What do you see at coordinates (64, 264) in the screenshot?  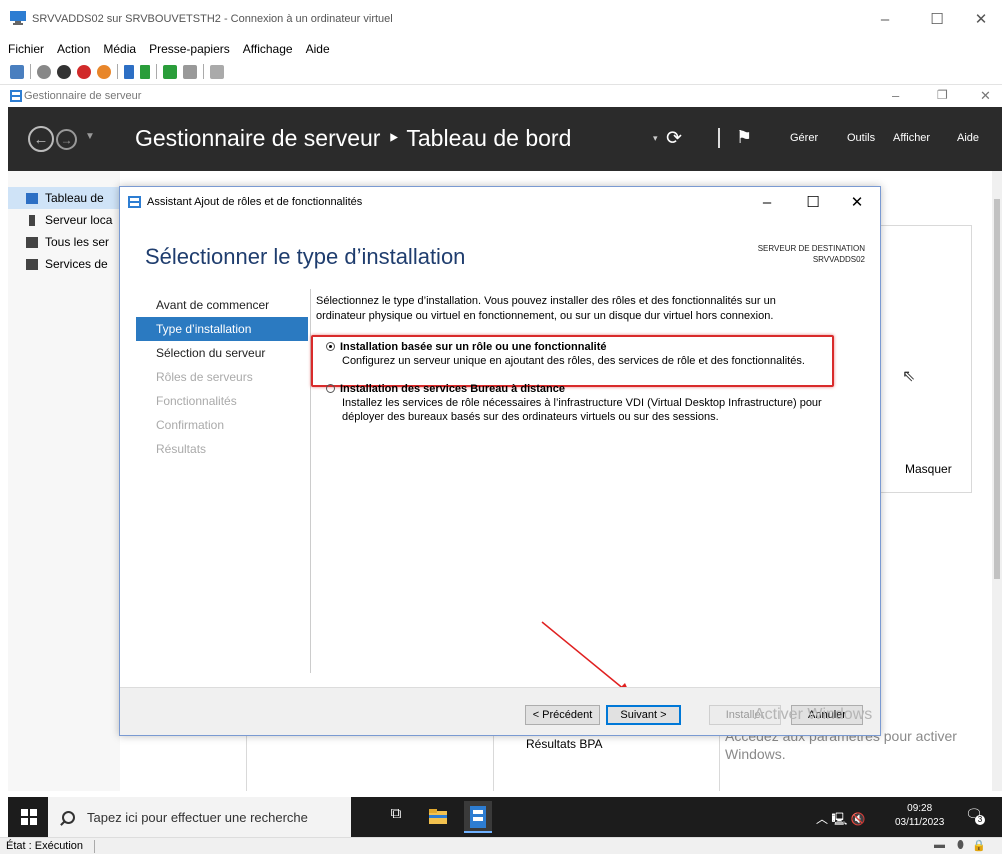 I see `sidebar-item-file-services: Services de` at bounding box center [64, 264].